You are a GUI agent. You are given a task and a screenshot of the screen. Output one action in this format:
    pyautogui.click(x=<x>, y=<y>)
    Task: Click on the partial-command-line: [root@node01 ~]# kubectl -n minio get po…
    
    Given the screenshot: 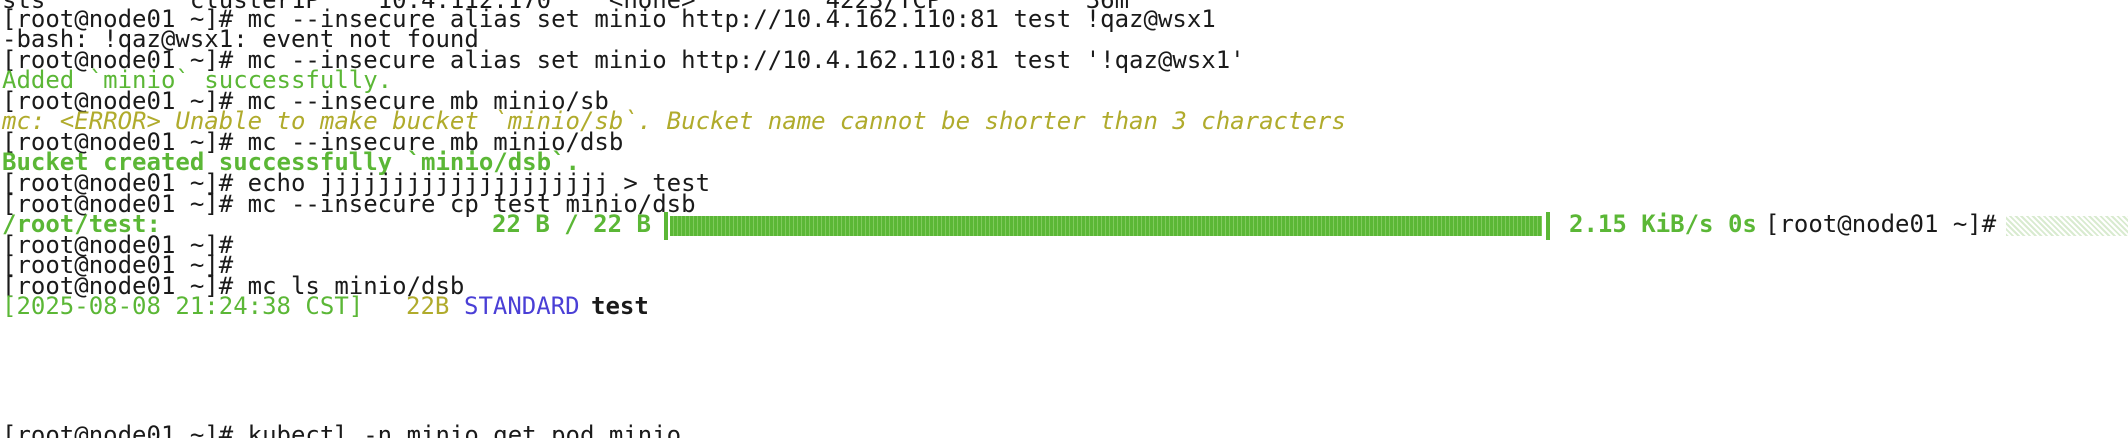 What is the action you would take?
    pyautogui.click(x=342, y=429)
    